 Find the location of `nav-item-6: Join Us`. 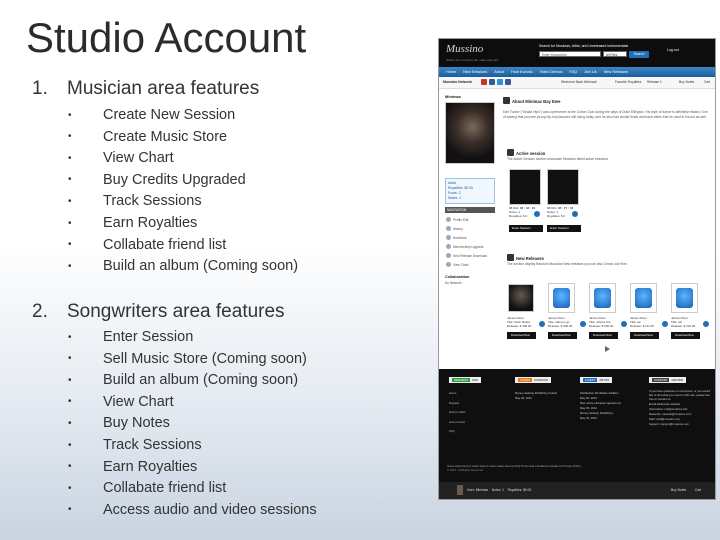

nav-item-6: Join Us is located at coordinates (590, 72).